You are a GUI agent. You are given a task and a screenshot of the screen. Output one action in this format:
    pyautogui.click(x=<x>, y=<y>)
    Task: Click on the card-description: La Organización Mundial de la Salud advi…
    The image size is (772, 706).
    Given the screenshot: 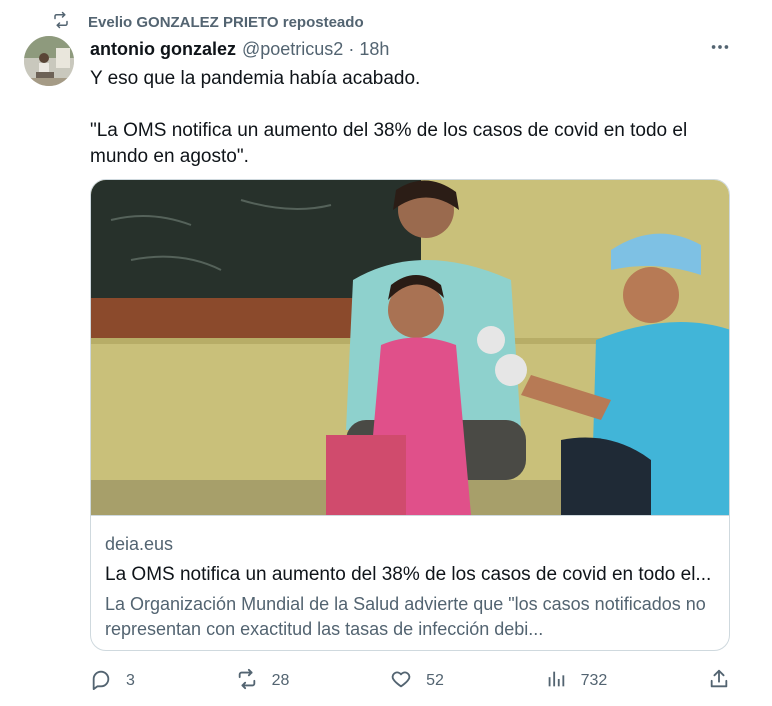 What is the action you would take?
    pyautogui.click(x=405, y=616)
    